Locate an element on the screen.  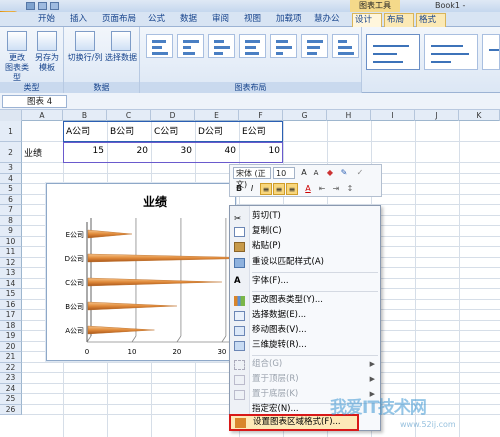
switch-row-column-button: 切换行/列 is located at coordinates (85, 47).